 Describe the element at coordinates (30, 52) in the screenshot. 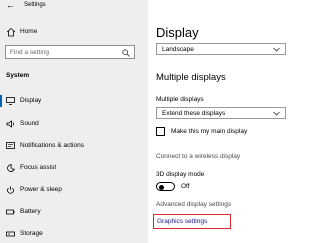

I see `search-placeholder: Find a setting` at that location.